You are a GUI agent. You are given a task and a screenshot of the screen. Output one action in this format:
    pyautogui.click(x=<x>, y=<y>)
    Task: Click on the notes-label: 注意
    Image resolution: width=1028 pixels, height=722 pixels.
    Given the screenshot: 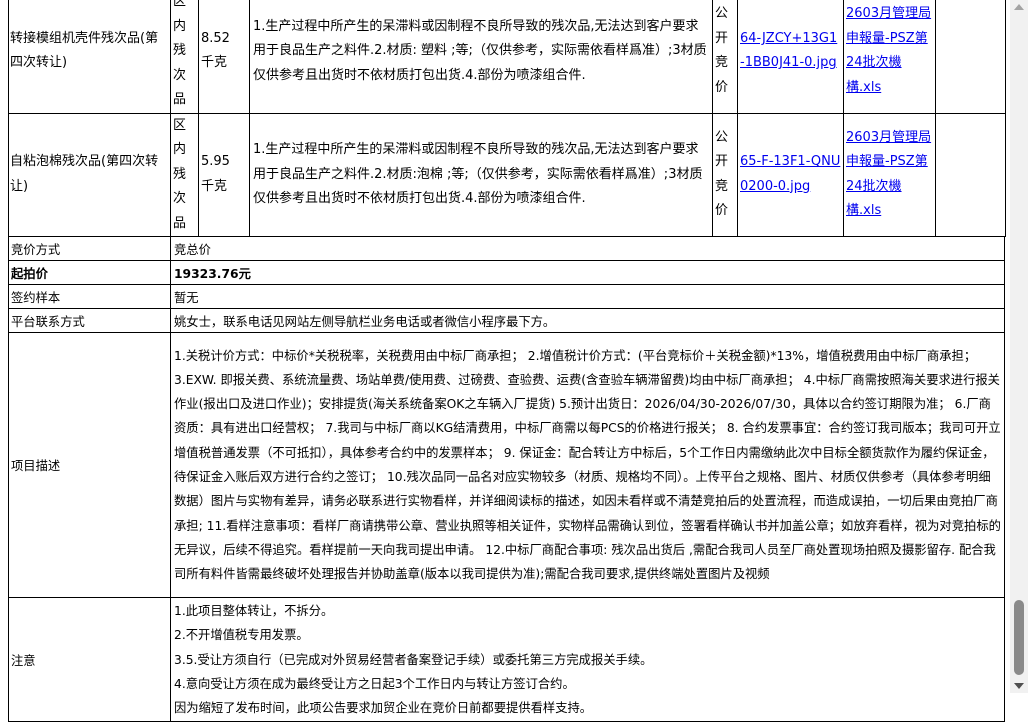 What is the action you would take?
    pyautogui.click(x=89, y=659)
    